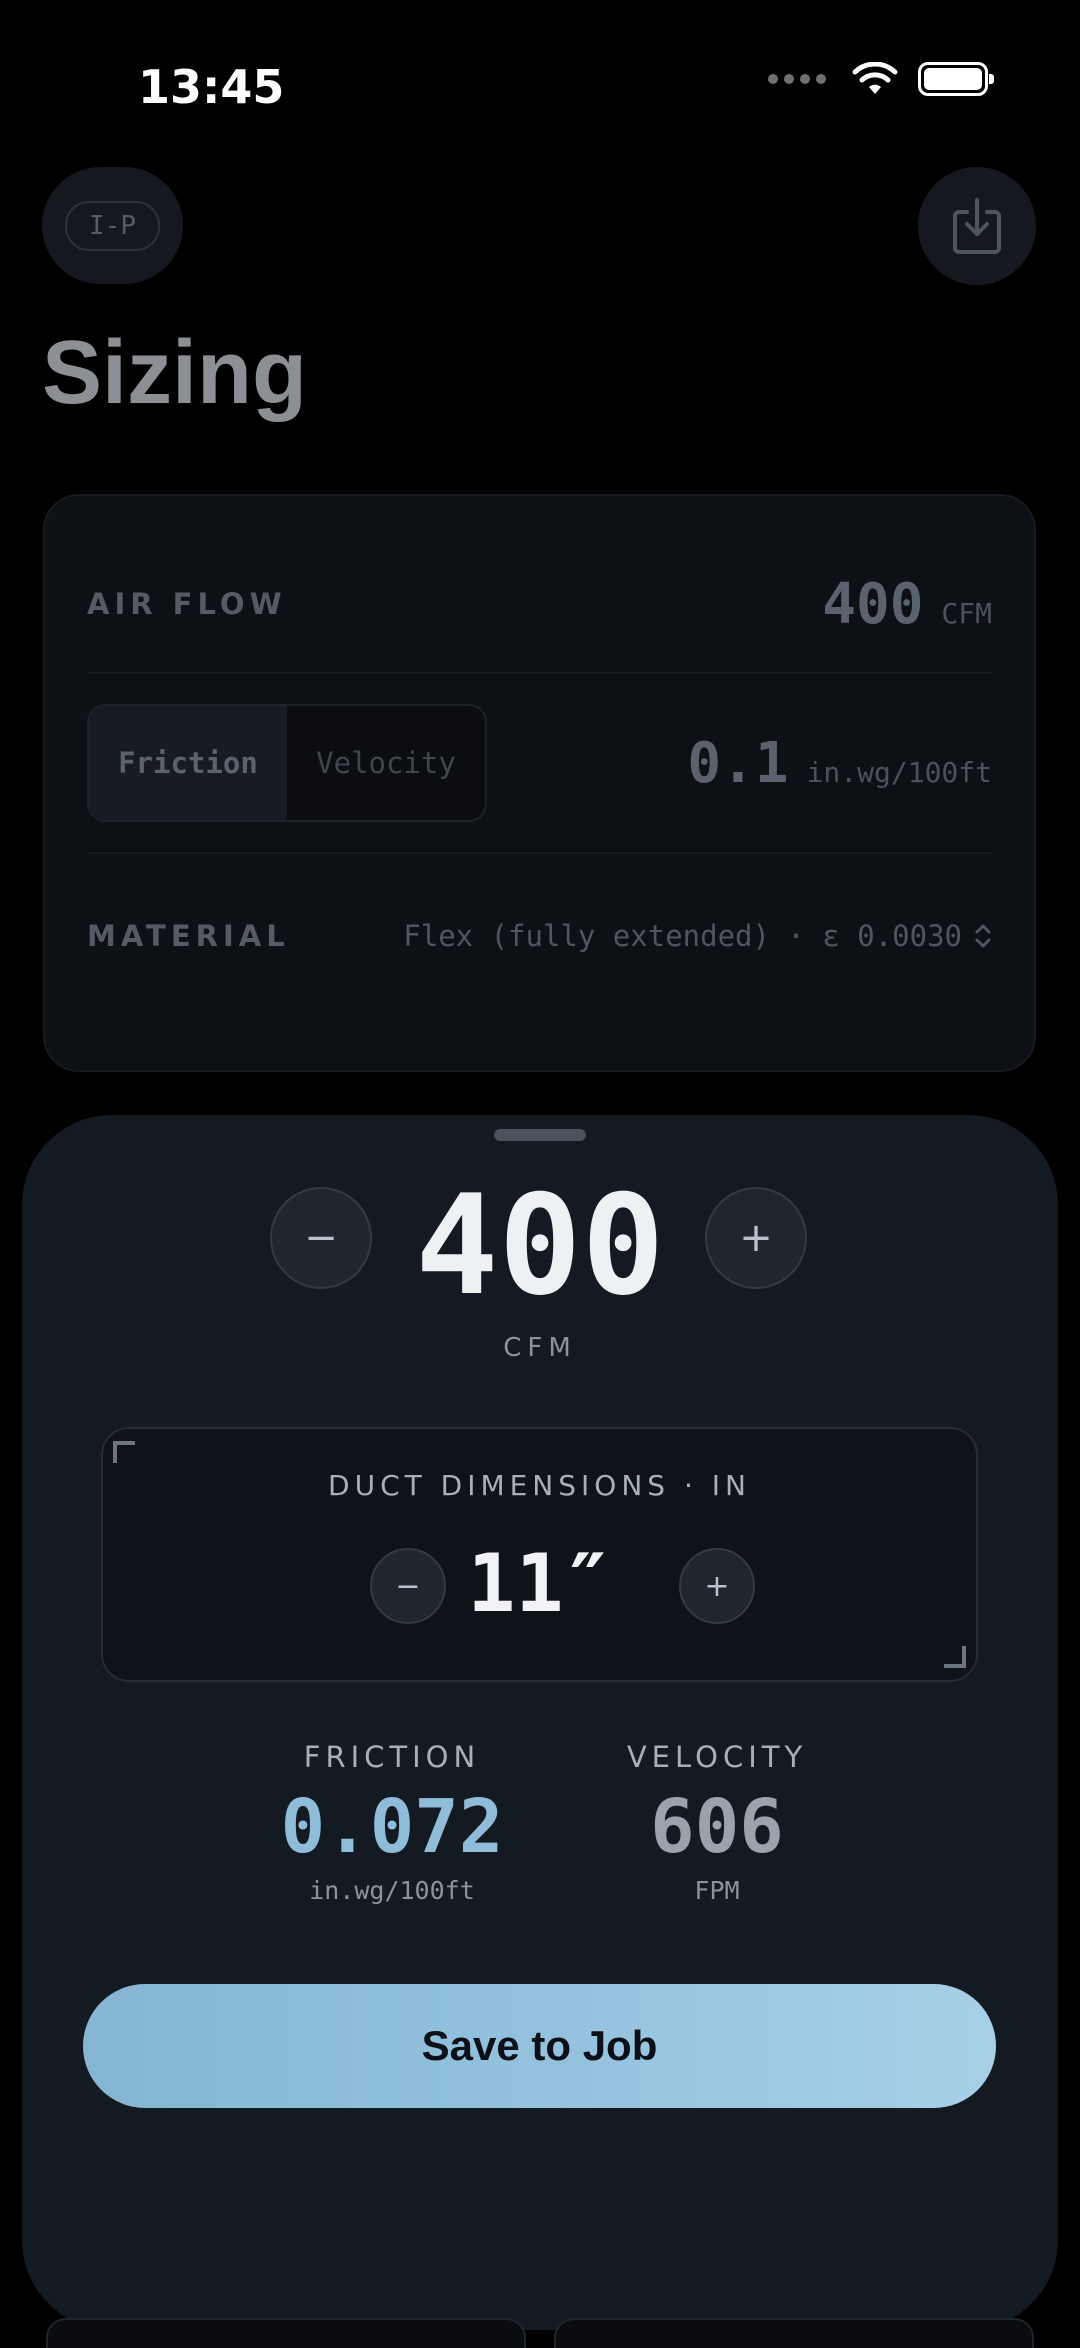  Describe the element at coordinates (539, 763) in the screenshot. I see `mode-row: Friction Velocity 0.1 in.wg/100ft` at that location.